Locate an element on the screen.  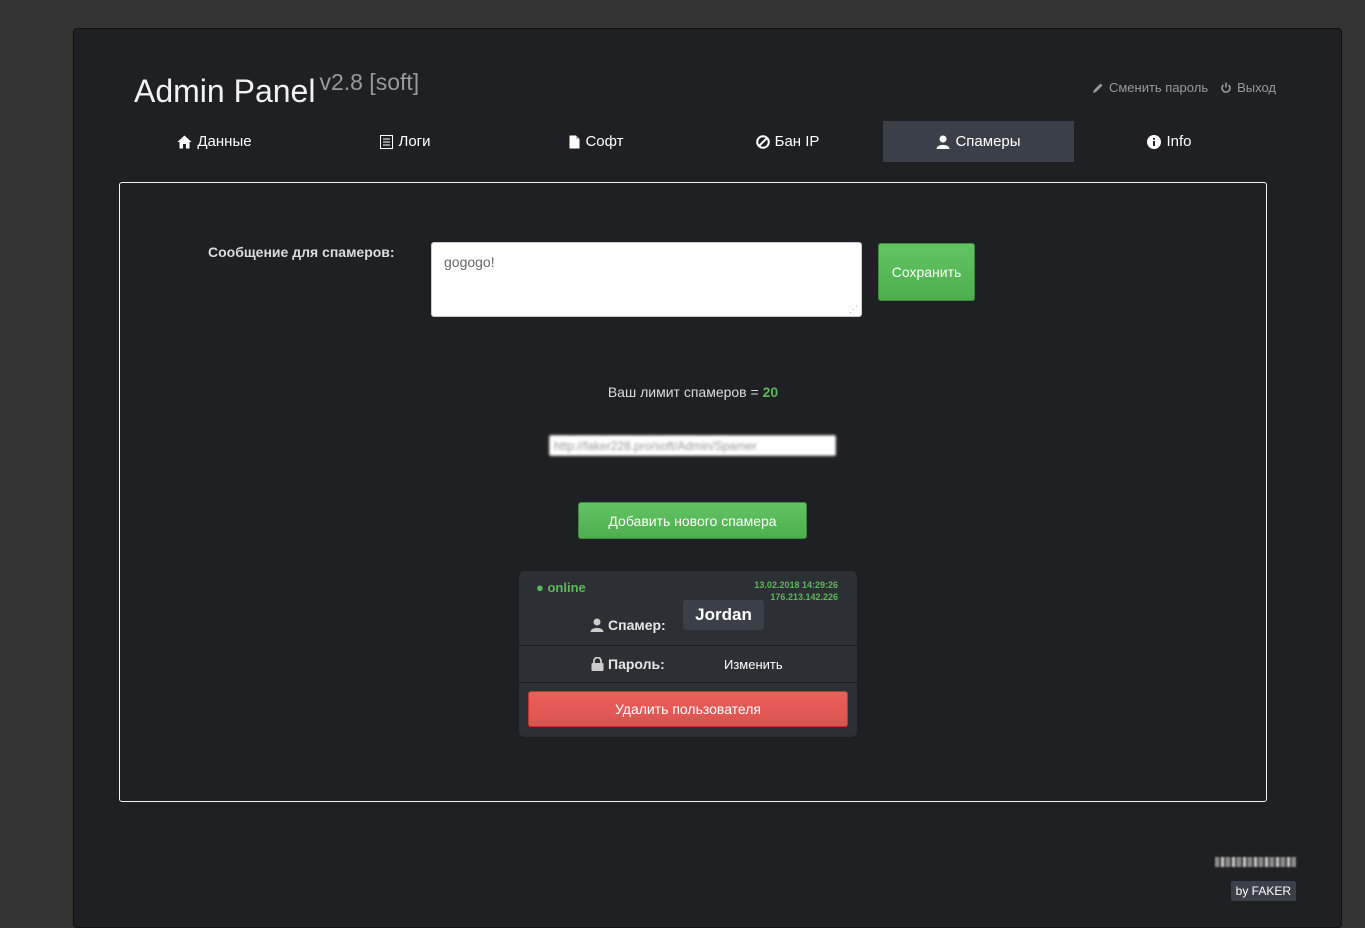
logout-label: Выход is located at coordinates (1256, 87).